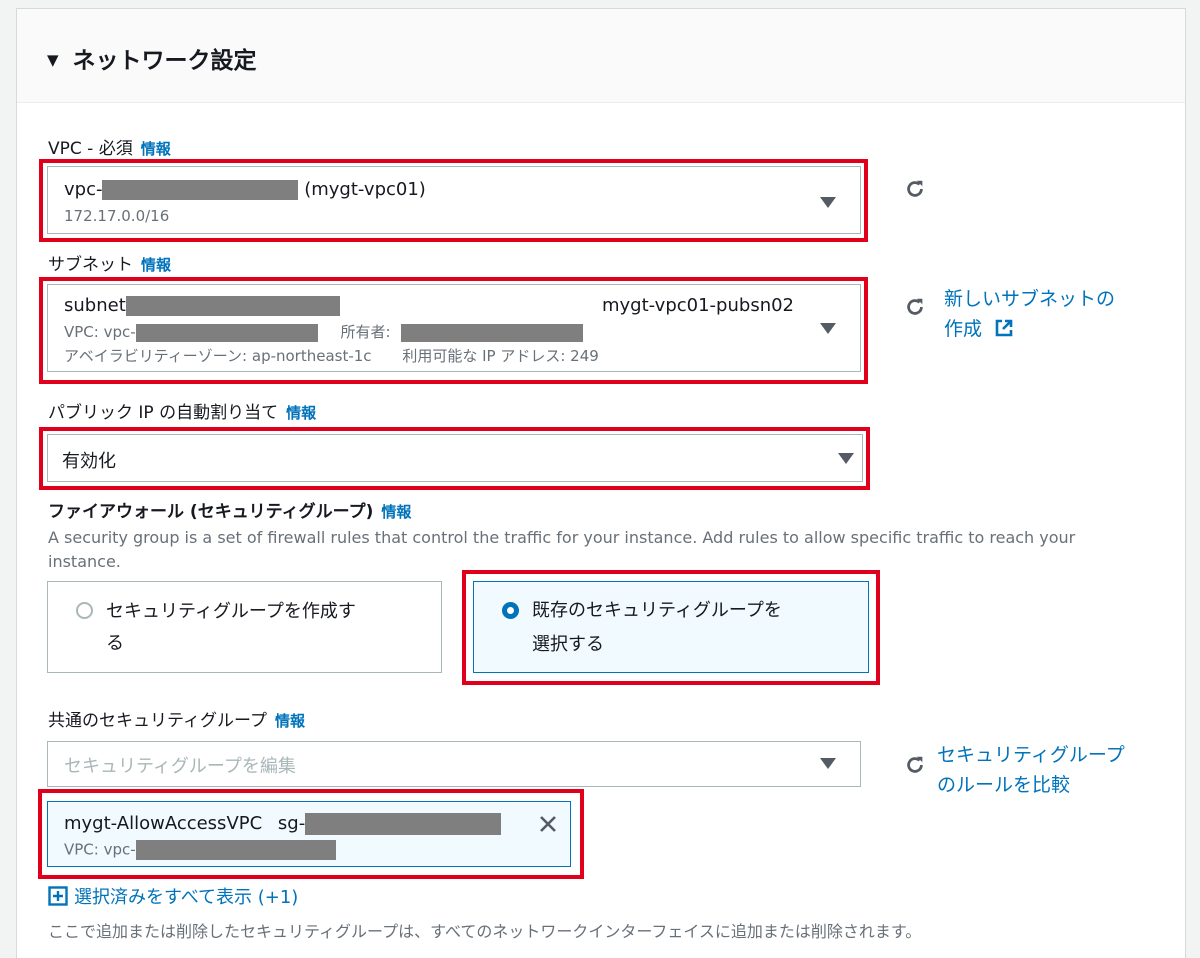 Image resolution: width=1200 pixels, height=958 pixels. I want to click on create-security-group-option: セキュリティグループを作成す る, so click(244, 627).